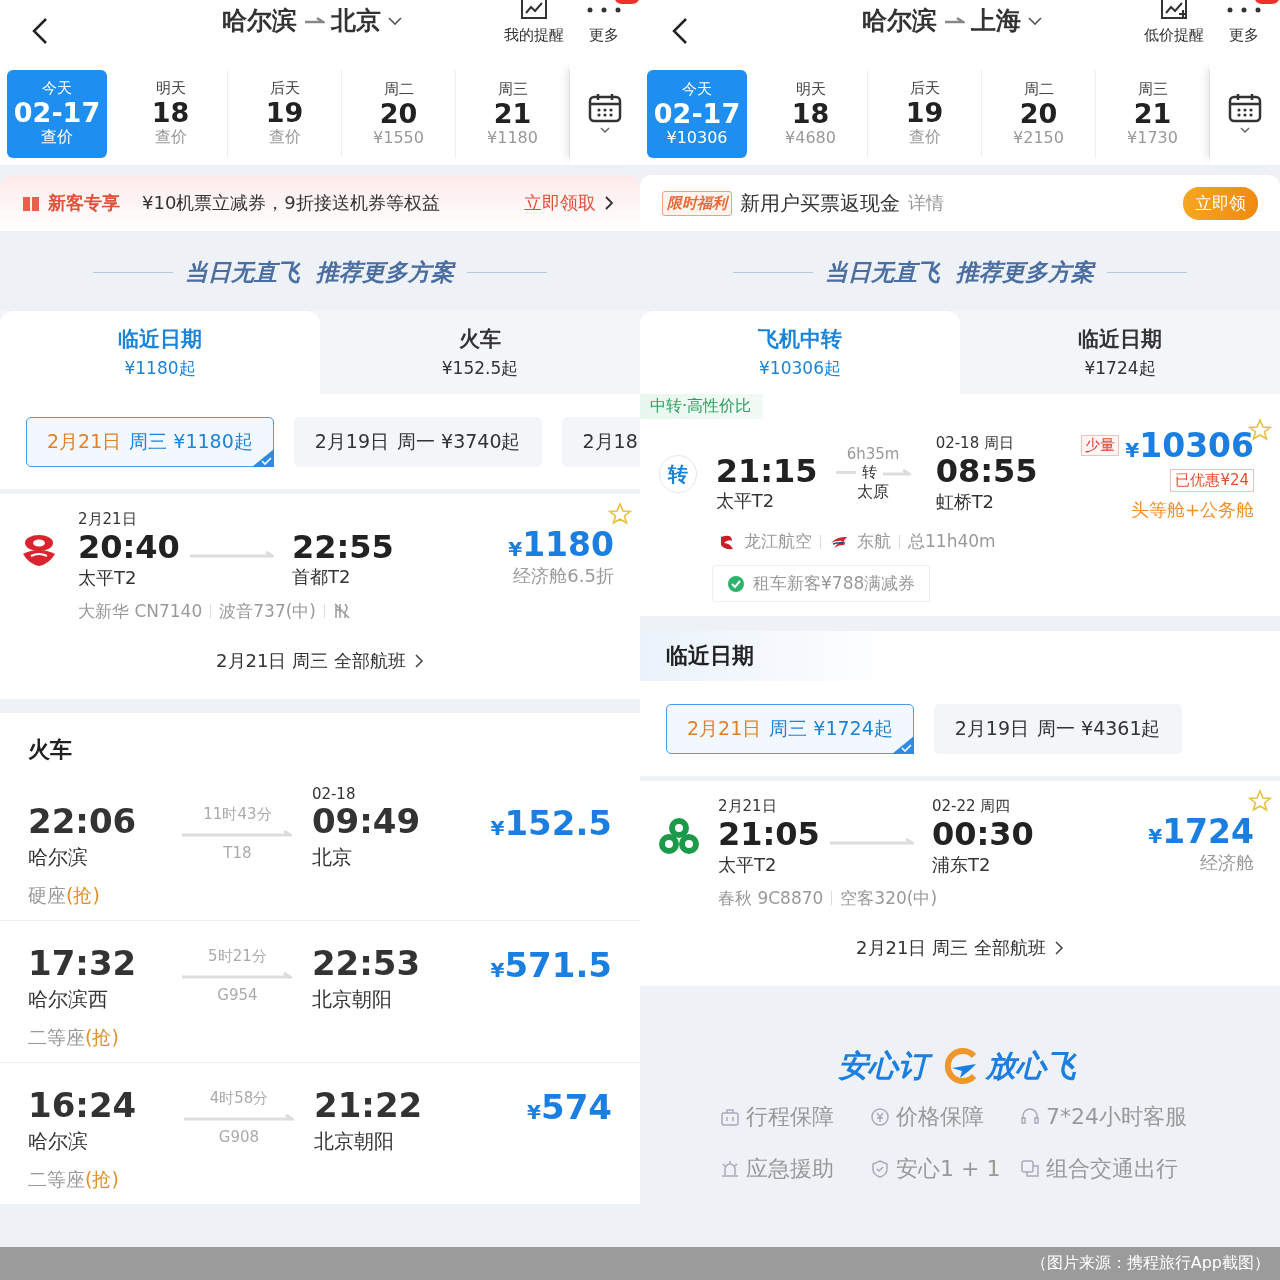  I want to click on flight-info: 大新华 CN7140, so click(140, 611).